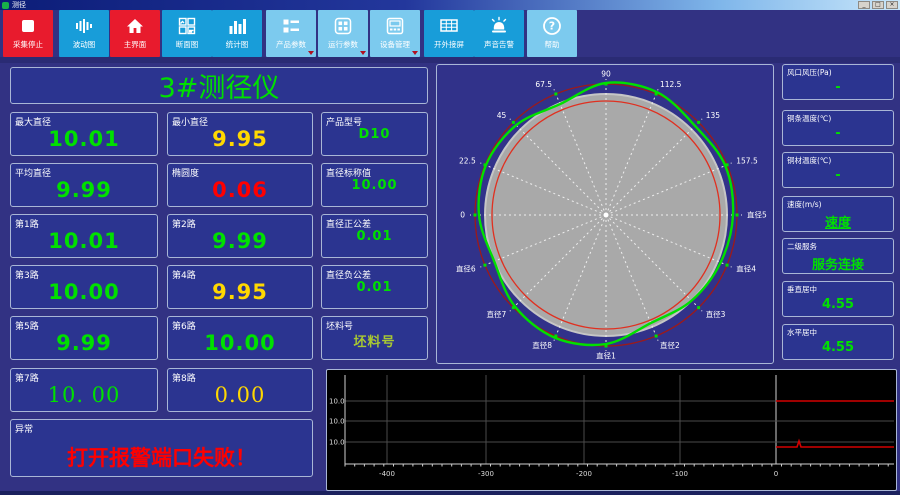 This screenshot has width=900, height=495. I want to click on polar-label: 45, so click(502, 115).